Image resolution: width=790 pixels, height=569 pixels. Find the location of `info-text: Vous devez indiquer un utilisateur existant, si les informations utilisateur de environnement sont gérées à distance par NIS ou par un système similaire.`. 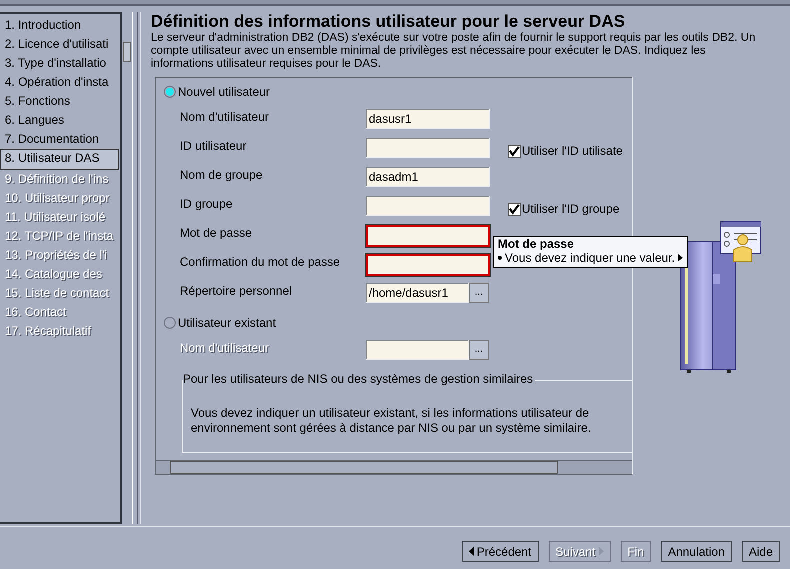

info-text: Vous devez indiquer un utilisateur existant, si les informations utilisateur de environnement sont gérées à distance par NIS ou par un système similaire. is located at coordinates (391, 421).